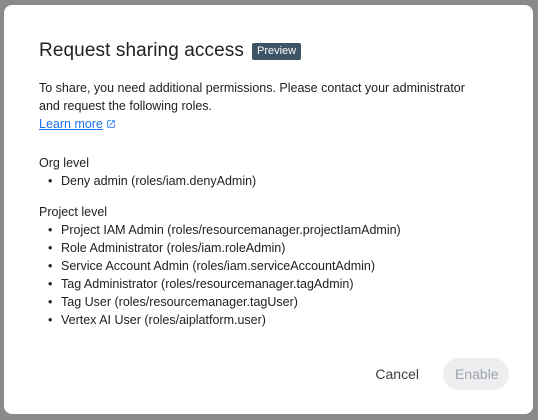  I want to click on project-level-heading: Project level, so click(73, 212).